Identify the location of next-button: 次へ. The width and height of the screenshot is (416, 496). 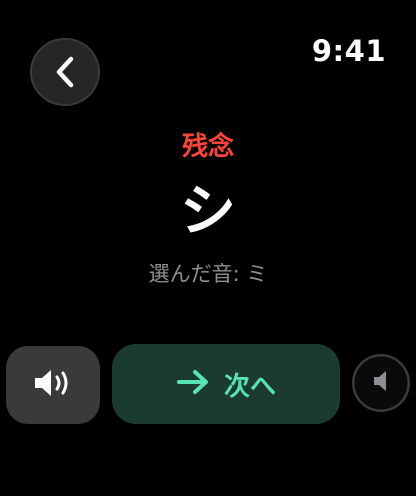
(226, 384).